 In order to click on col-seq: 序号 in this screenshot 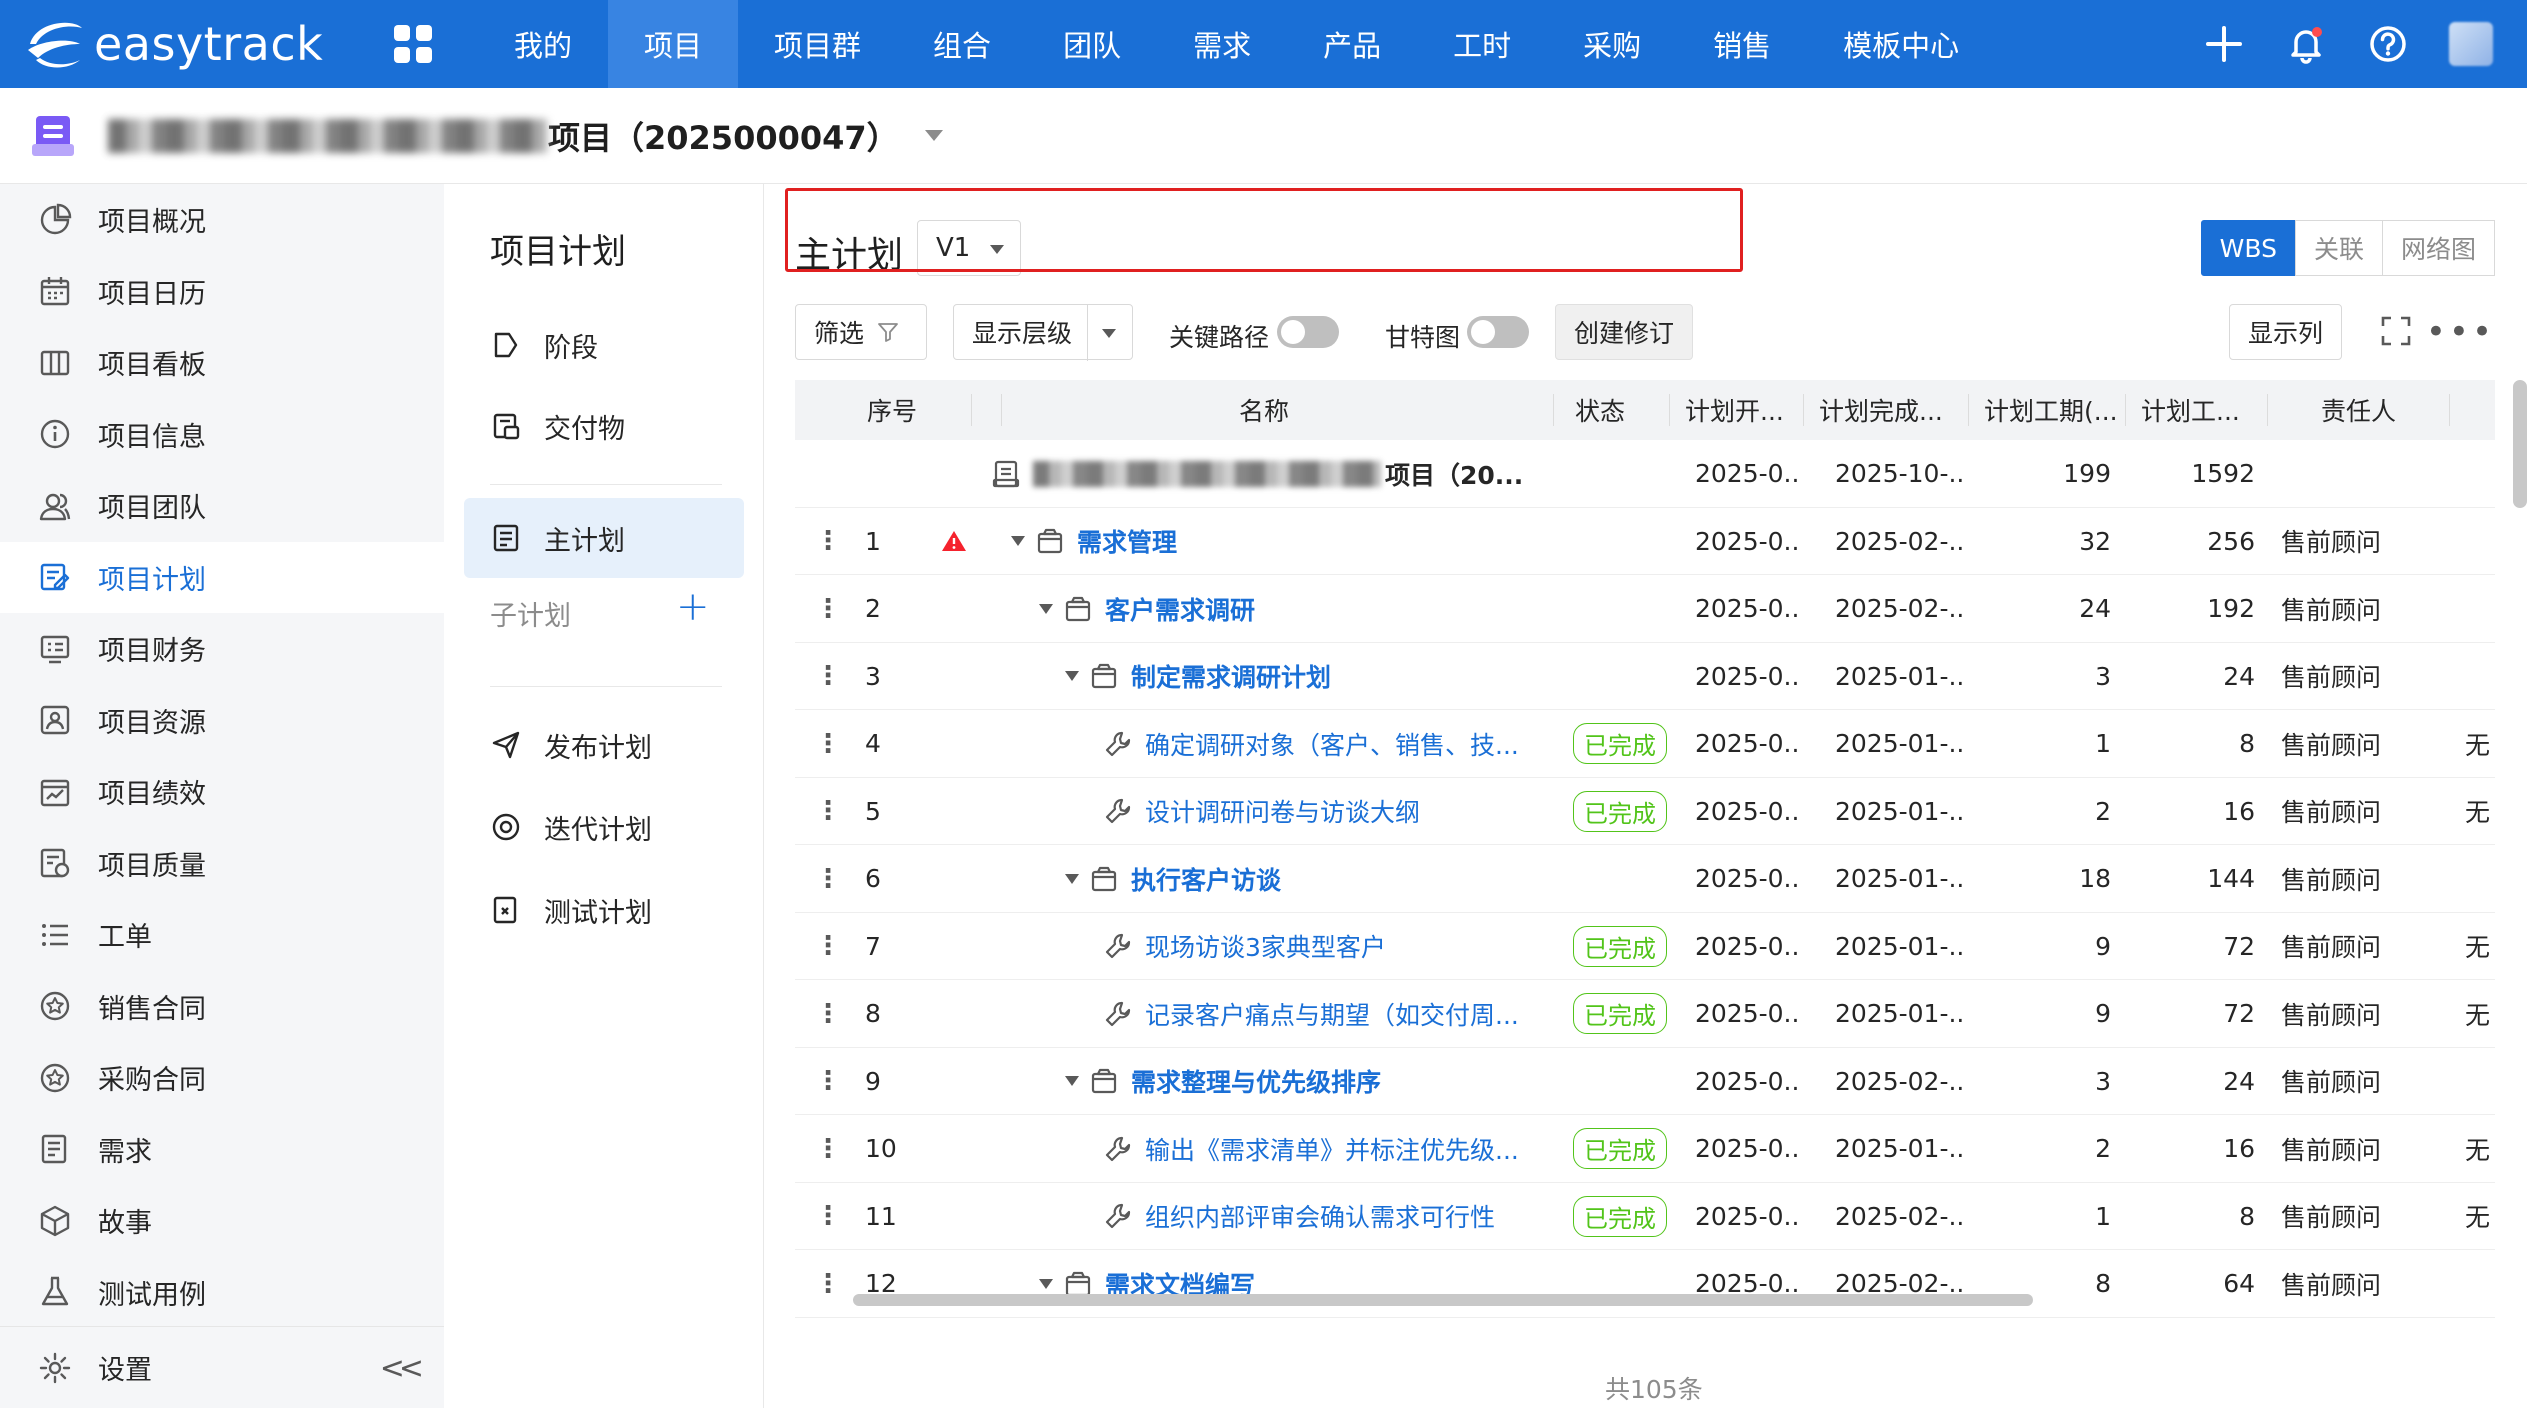, I will do `click(892, 410)`.